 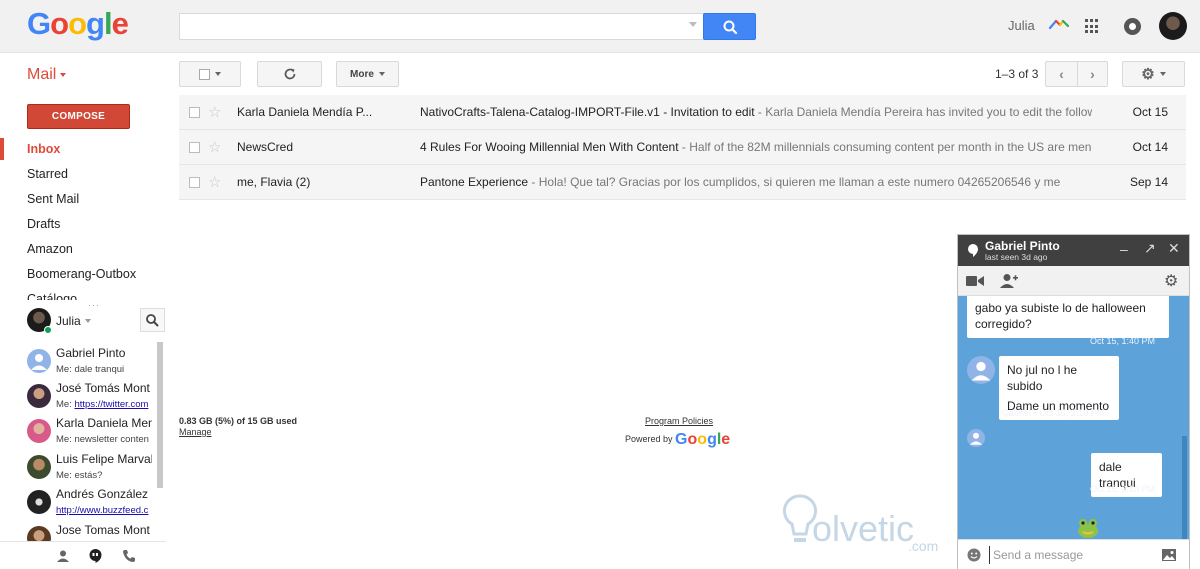 What do you see at coordinates (1184, 487) in the screenshot?
I see `chat-scrollbar` at bounding box center [1184, 487].